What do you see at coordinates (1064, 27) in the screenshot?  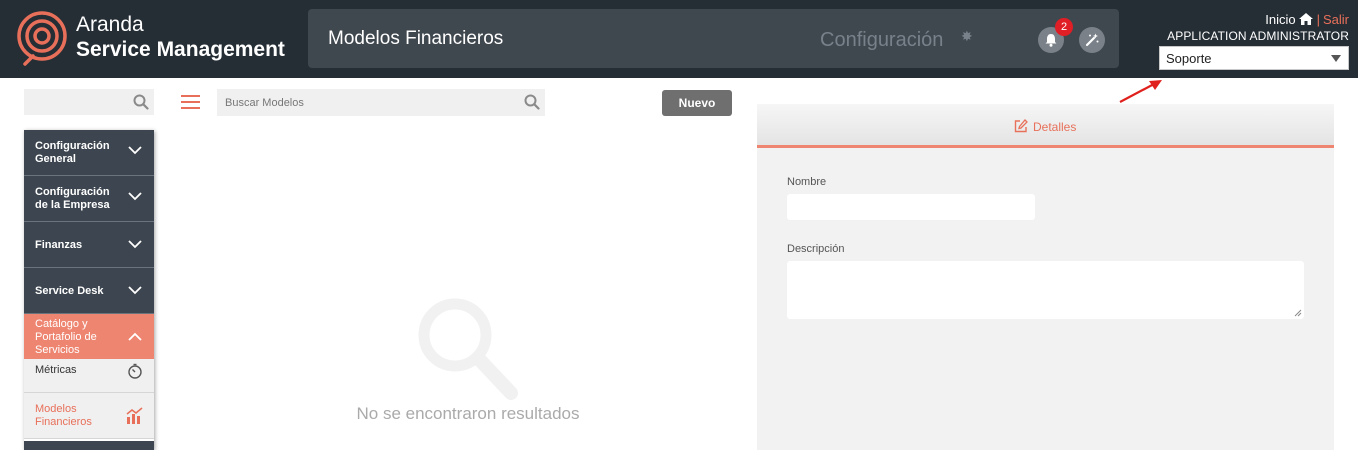 I see `notification-badge: 2` at bounding box center [1064, 27].